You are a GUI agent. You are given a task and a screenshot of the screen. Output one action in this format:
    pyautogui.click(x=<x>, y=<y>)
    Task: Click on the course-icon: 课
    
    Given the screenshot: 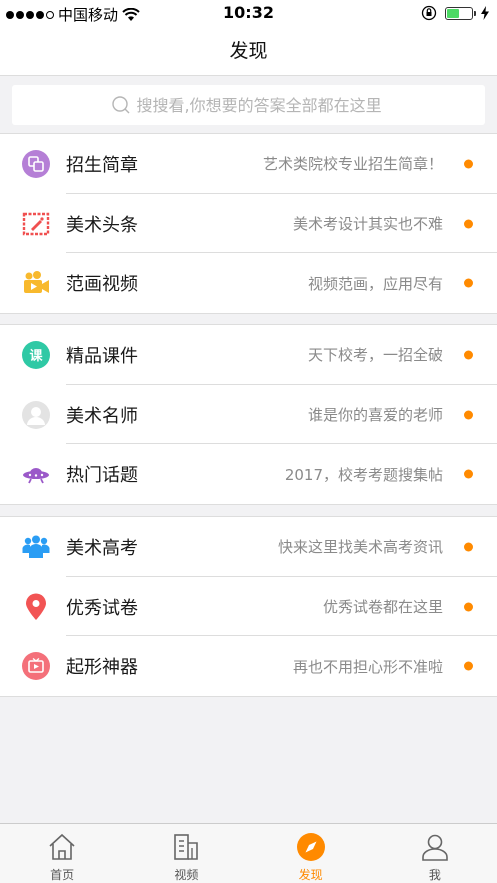 What is the action you would take?
    pyautogui.click(x=36, y=354)
    